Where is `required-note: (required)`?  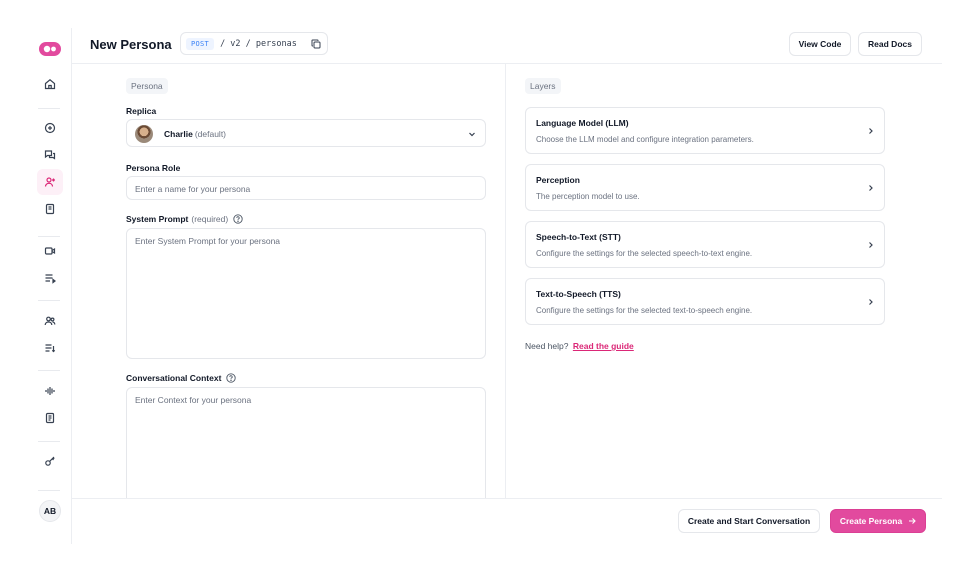
required-note: (required) is located at coordinates (210, 219).